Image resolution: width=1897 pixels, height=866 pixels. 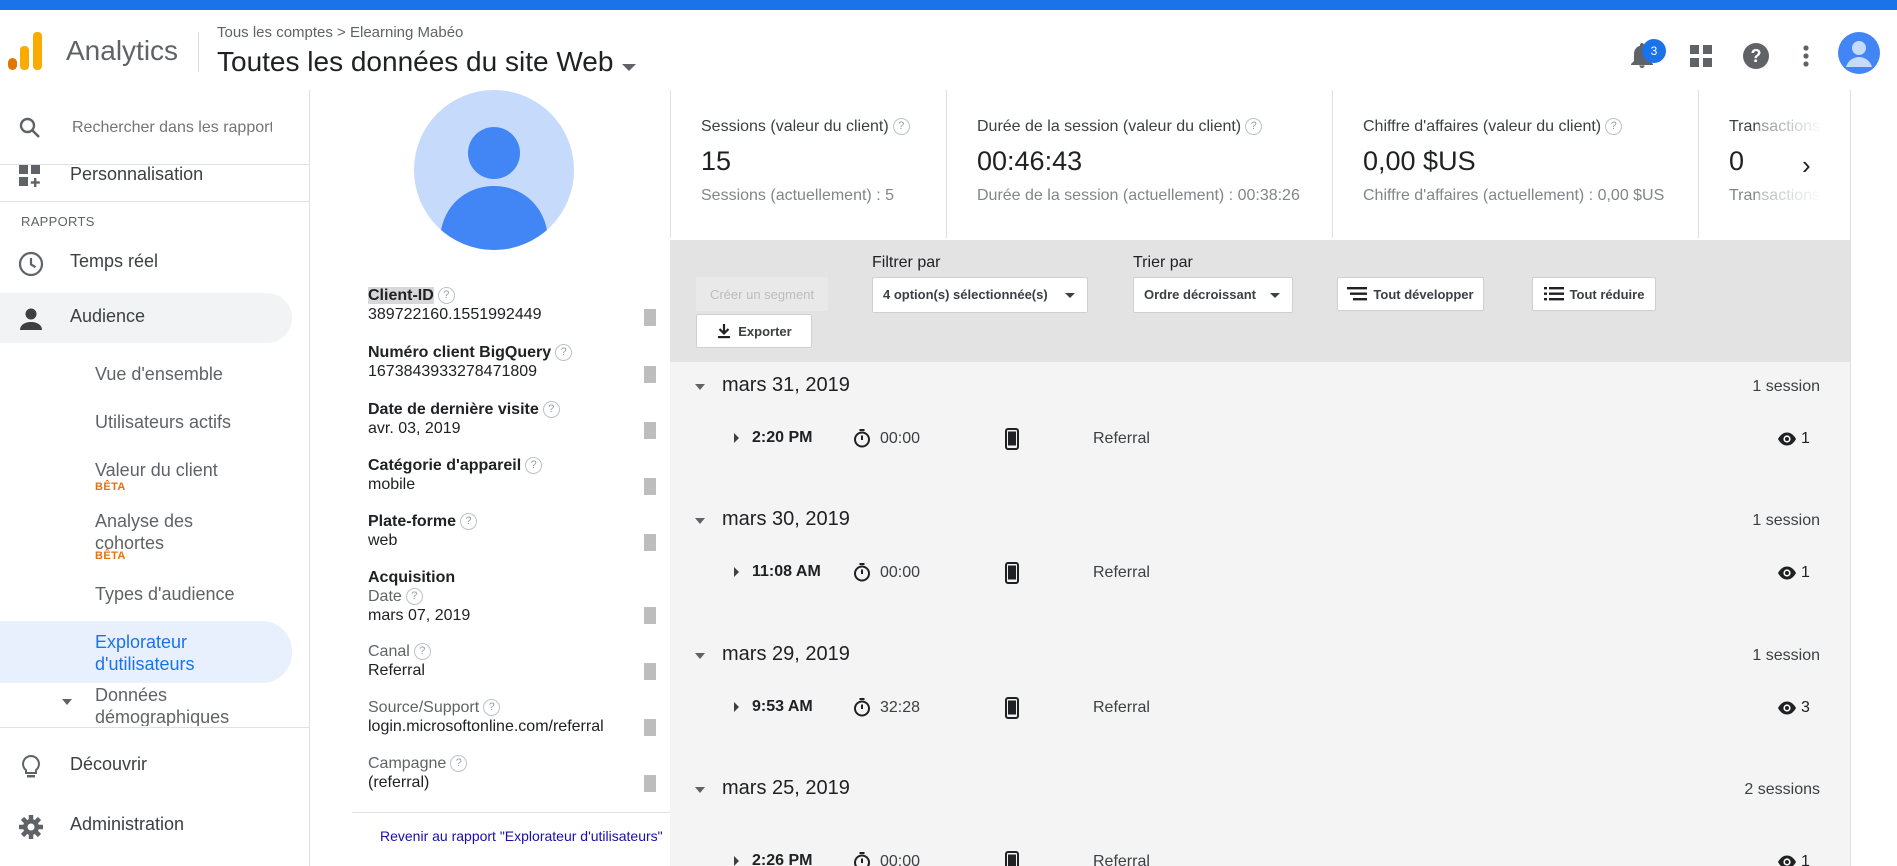 I want to click on sort-select: Ordre décroissant, so click(x=1213, y=295).